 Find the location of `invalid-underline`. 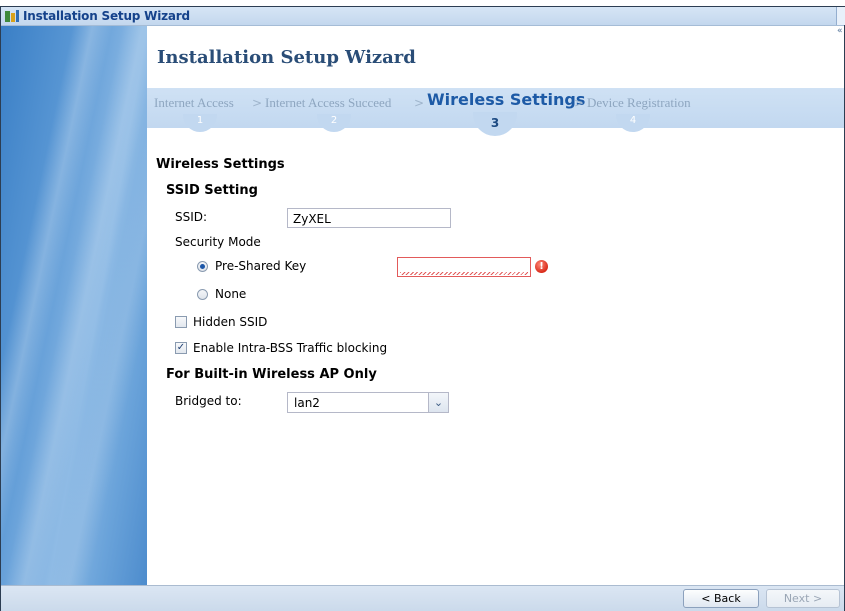

invalid-underline is located at coordinates (464, 273).